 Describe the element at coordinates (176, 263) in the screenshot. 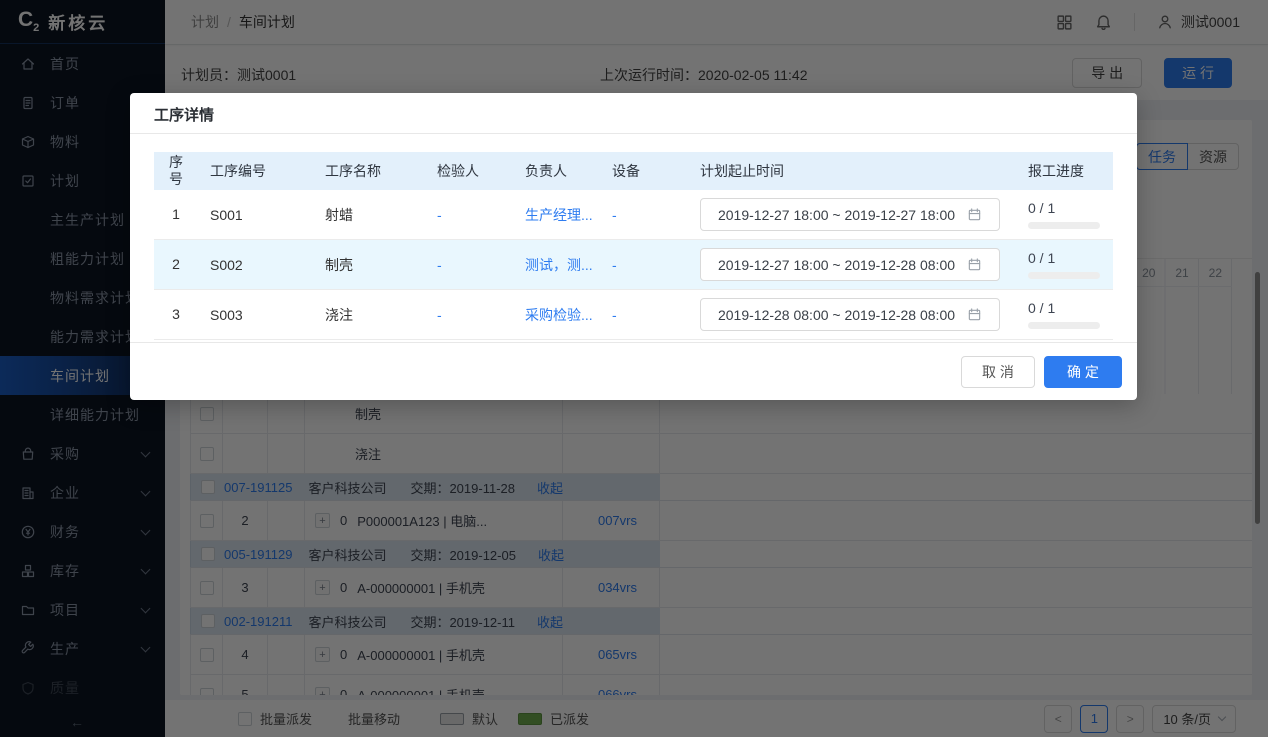

I see `row-seq: 2` at that location.